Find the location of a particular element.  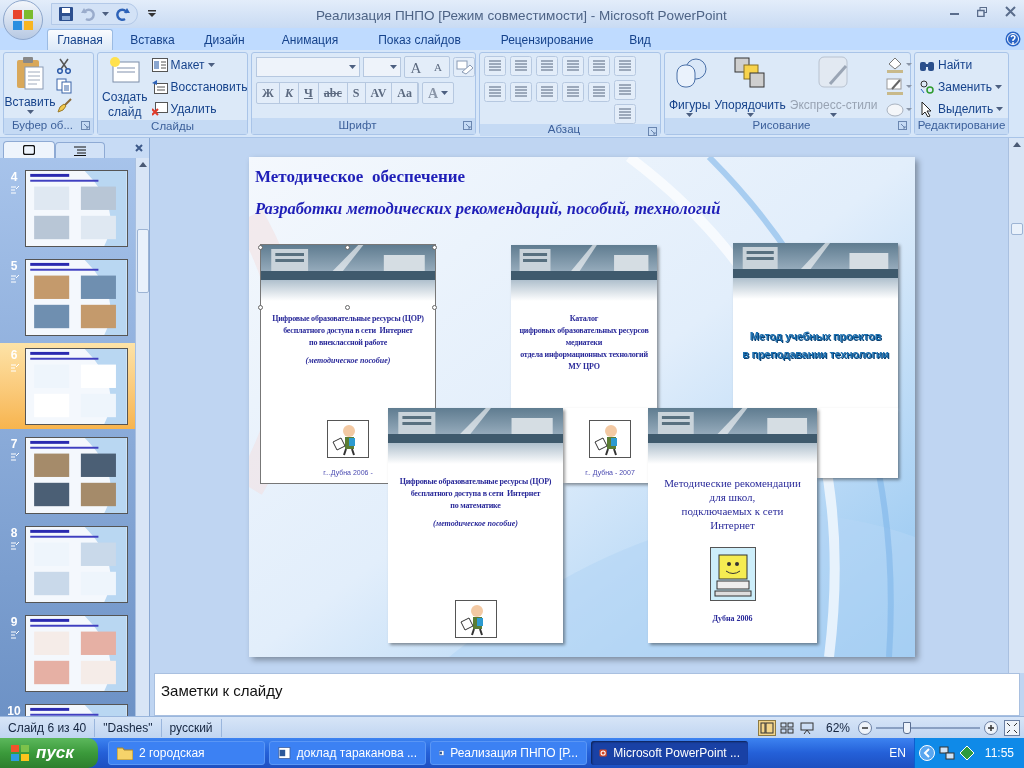

find-button: Найти is located at coordinates (961, 65).